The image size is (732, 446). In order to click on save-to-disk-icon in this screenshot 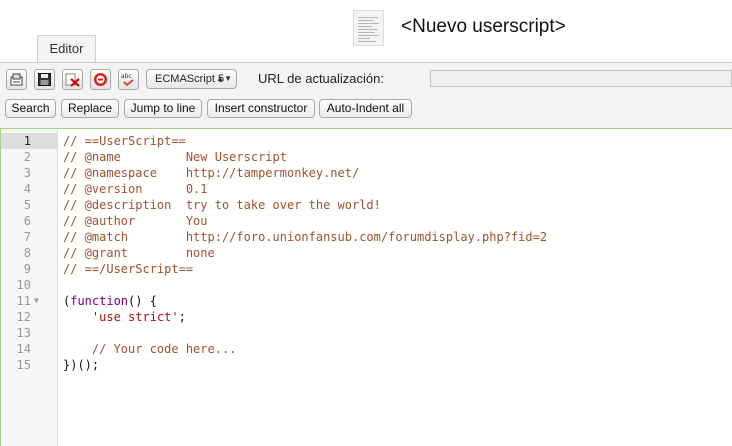, I will do `click(16, 79)`.